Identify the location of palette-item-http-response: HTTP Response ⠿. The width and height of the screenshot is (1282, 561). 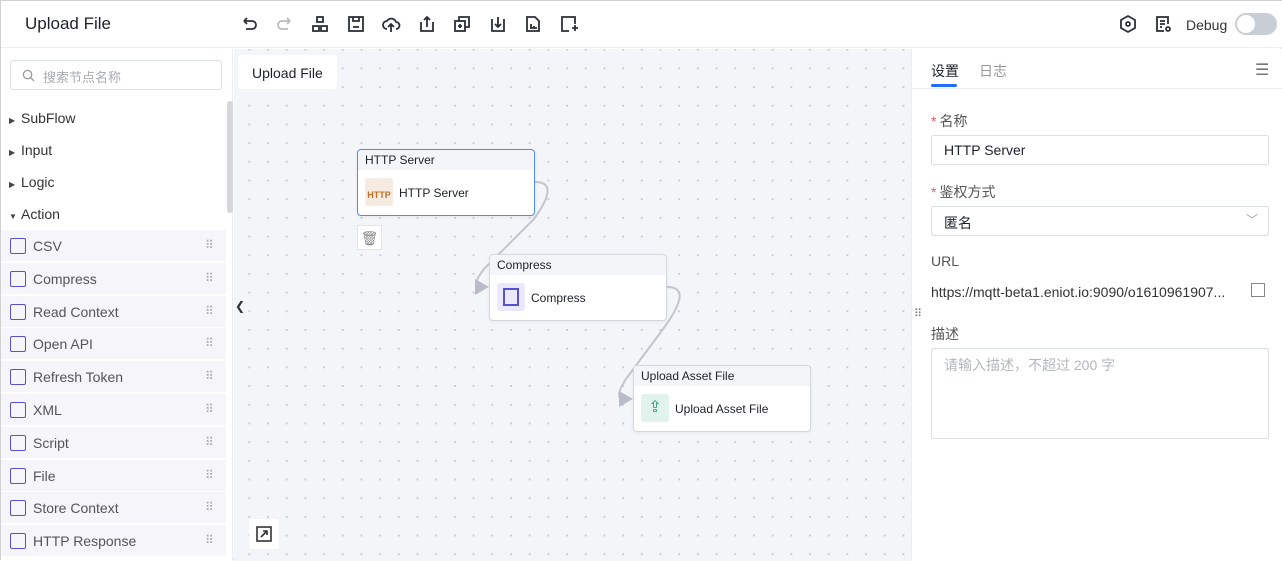
(113, 541).